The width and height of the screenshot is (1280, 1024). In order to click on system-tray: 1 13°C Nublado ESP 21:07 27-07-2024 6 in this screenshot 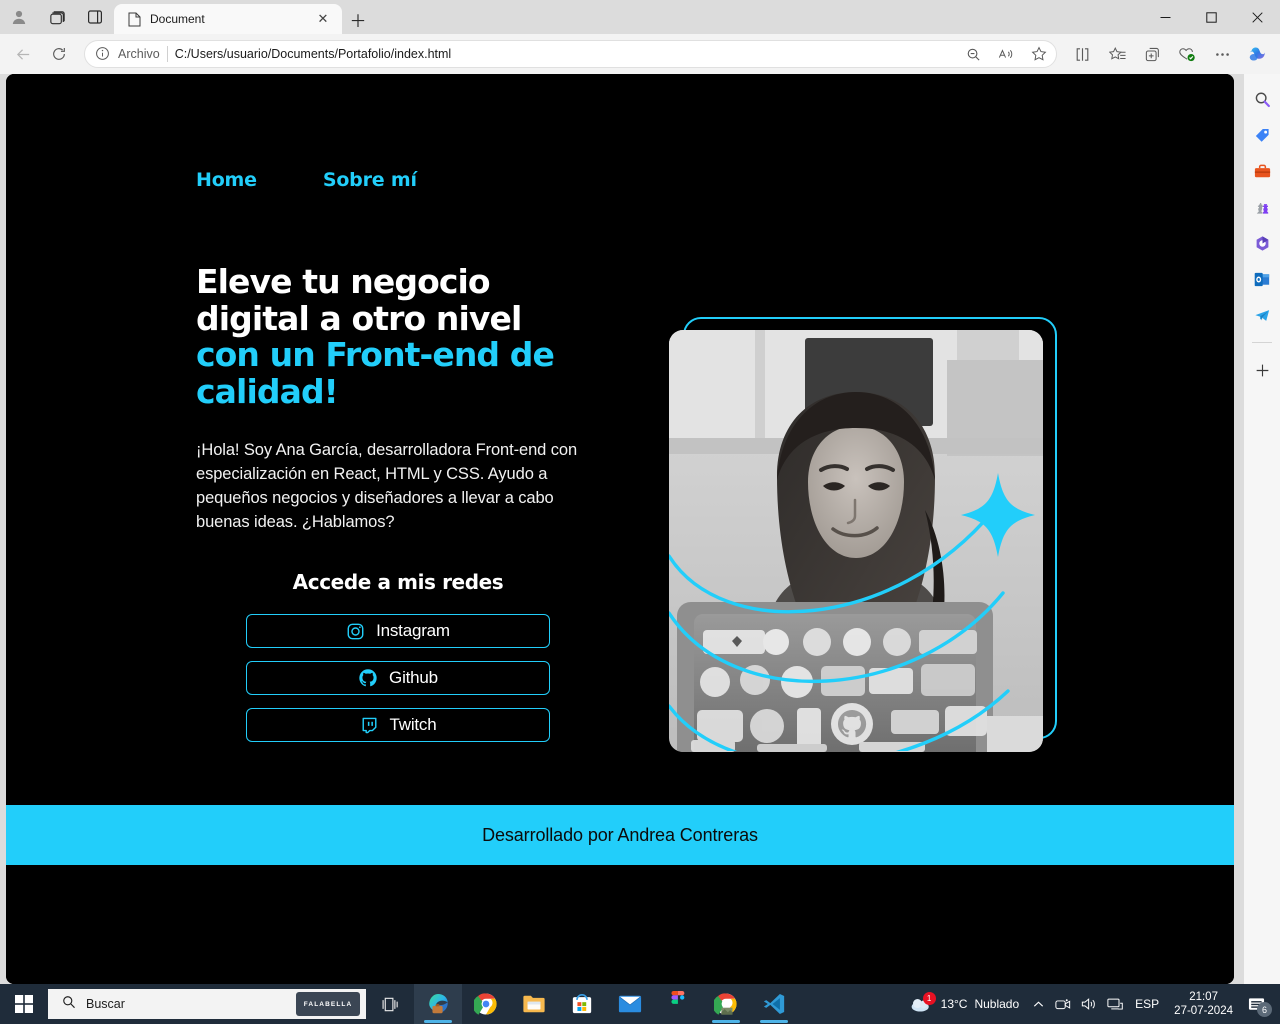, I will do `click(1092, 1004)`.